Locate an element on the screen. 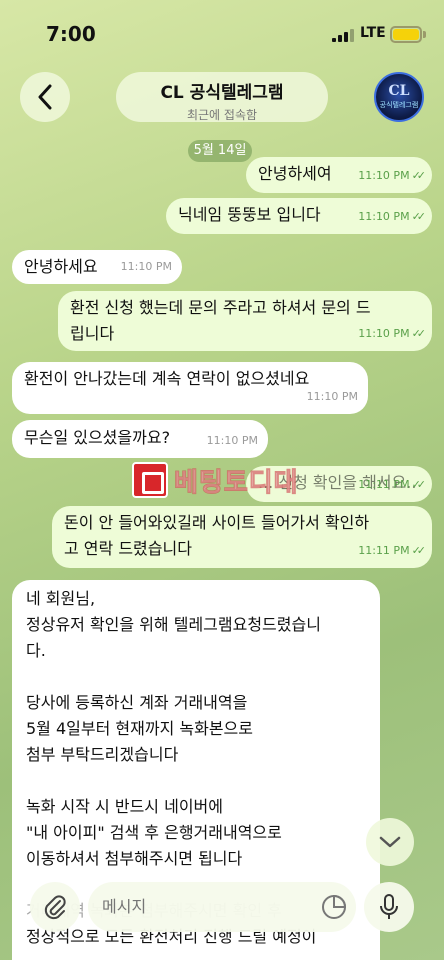 This screenshot has width=444, height=960. paperclip-icon is located at coordinates (55, 907).